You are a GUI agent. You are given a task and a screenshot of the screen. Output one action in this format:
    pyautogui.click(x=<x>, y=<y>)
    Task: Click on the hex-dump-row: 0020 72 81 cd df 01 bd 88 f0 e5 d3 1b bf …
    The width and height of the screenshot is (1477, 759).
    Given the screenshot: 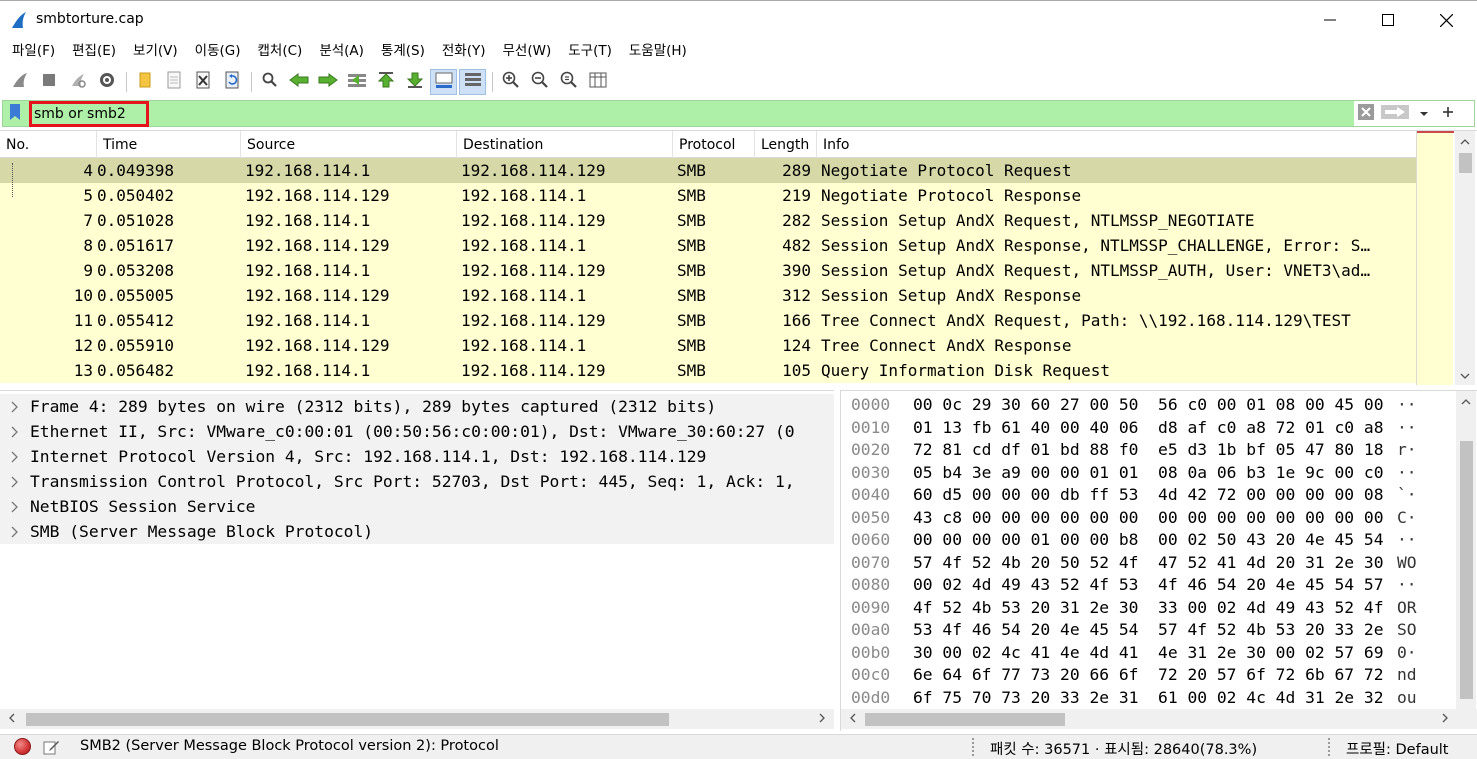 What is the action you would take?
    pyautogui.click(x=1148, y=451)
    